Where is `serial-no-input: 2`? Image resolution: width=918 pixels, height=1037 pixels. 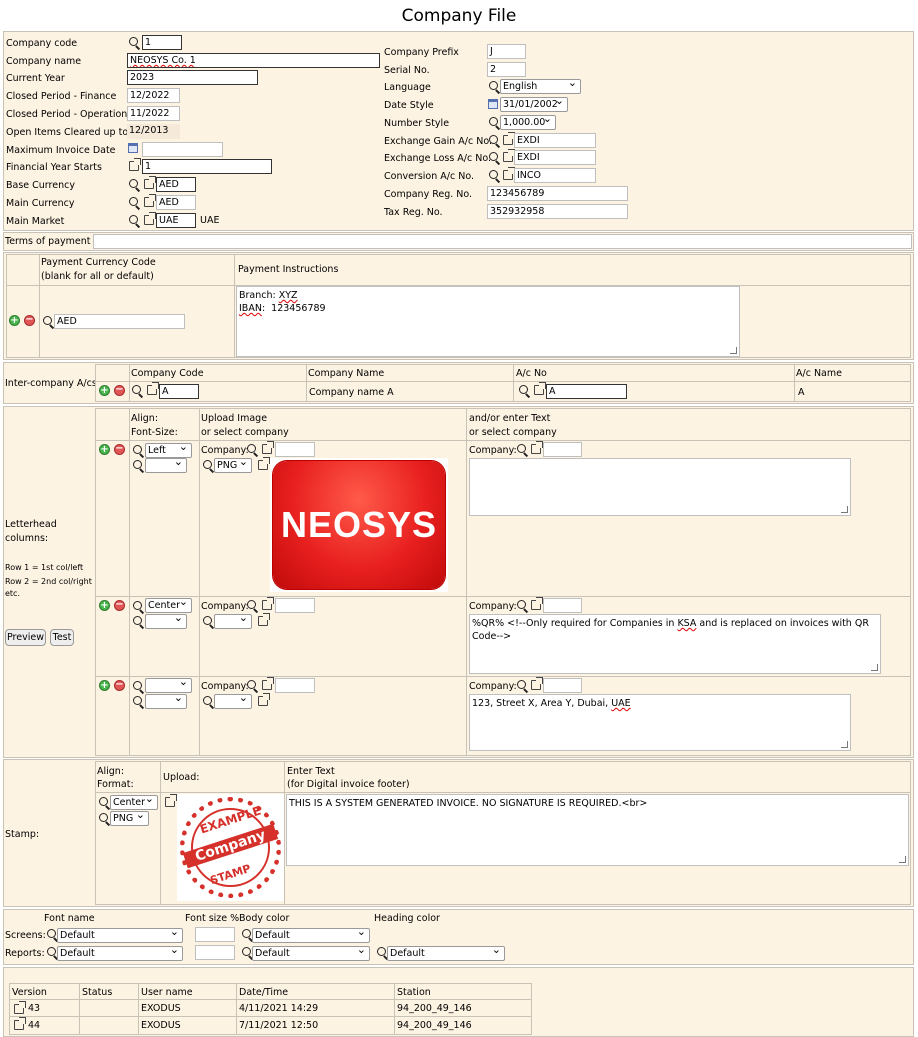
serial-no-input: 2 is located at coordinates (506, 69).